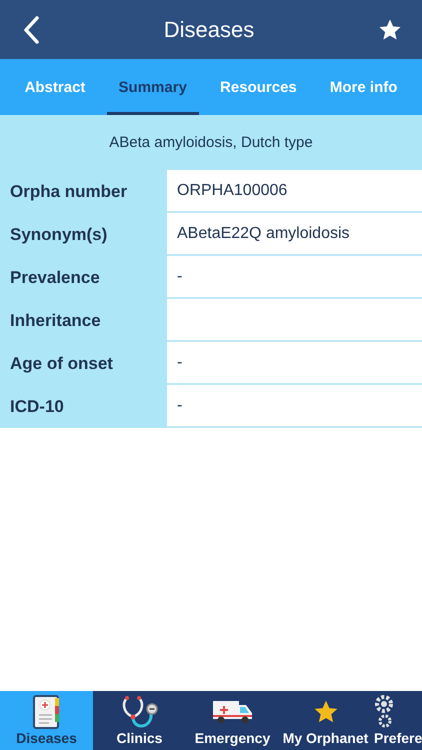  I want to click on value-cell: ABetaE22Q amyloidosis, so click(294, 234).